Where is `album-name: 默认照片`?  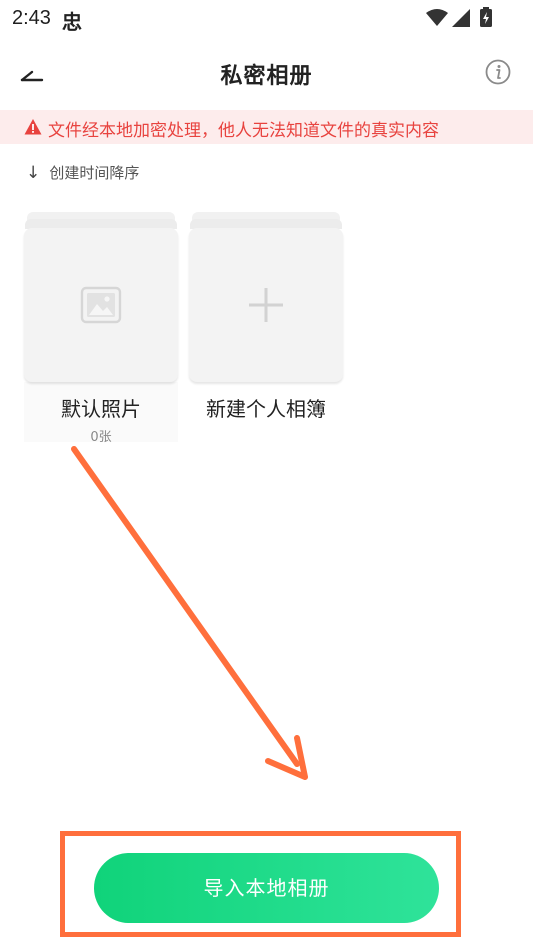
album-name: 默认照片 is located at coordinates (101, 409).